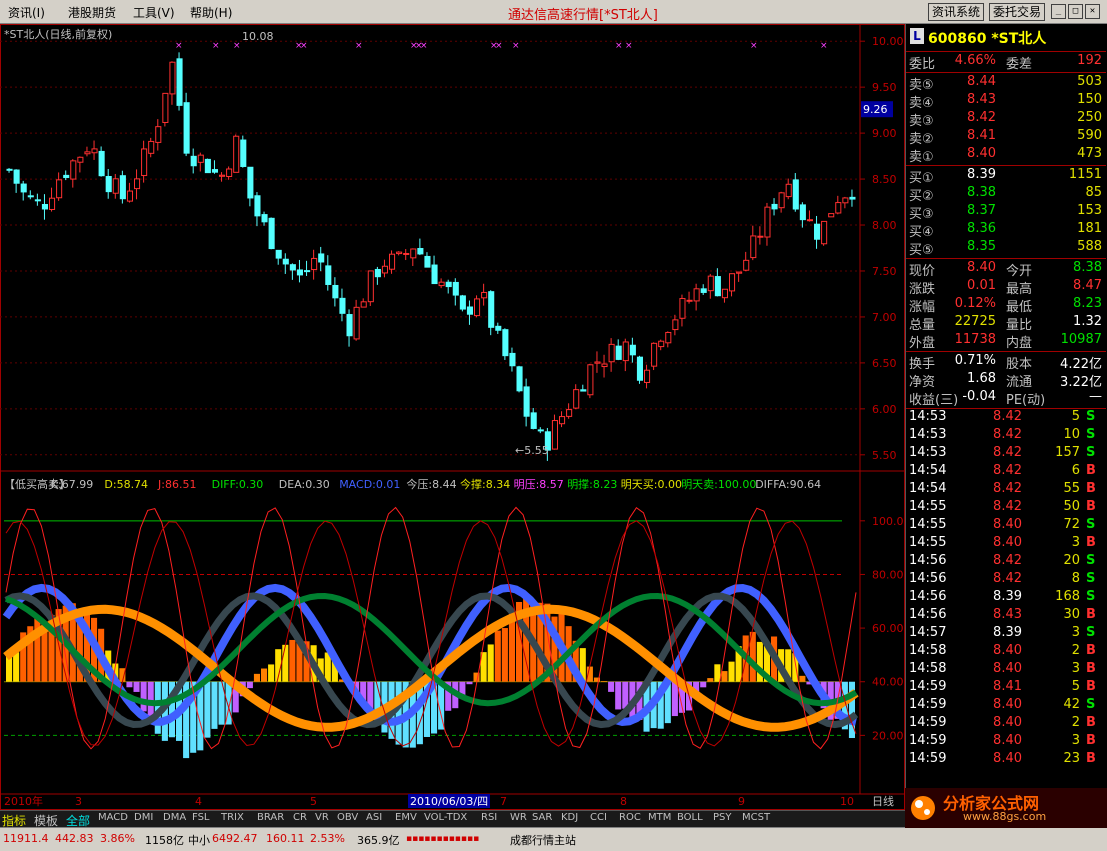 The image size is (1107, 851). I want to click on tick-row: 14:56 8.42 8 S, so click(1006, 580).